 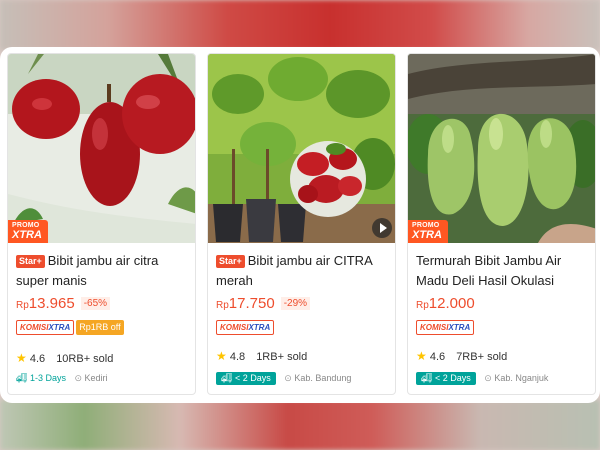 I want to click on rating-row: ★ 4.6 10RB+ sold, so click(x=64, y=359).